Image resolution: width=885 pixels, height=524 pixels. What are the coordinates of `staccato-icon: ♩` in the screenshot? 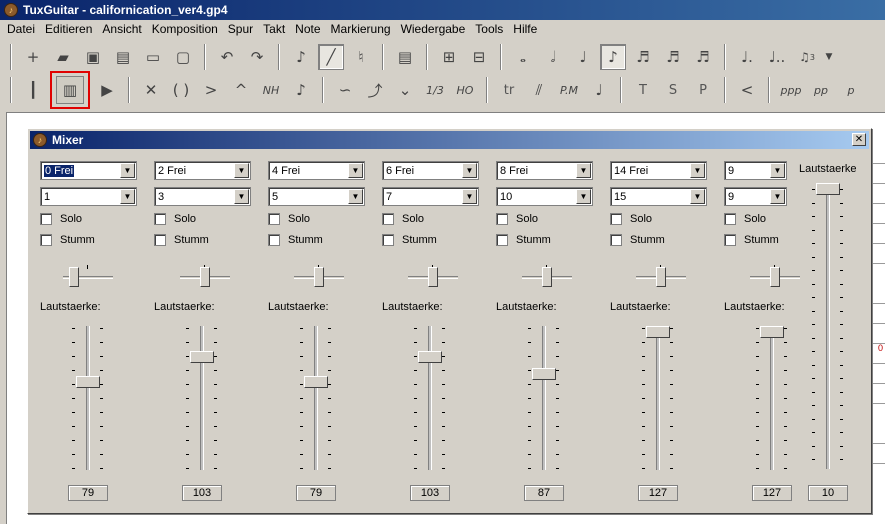 It's located at (599, 90).